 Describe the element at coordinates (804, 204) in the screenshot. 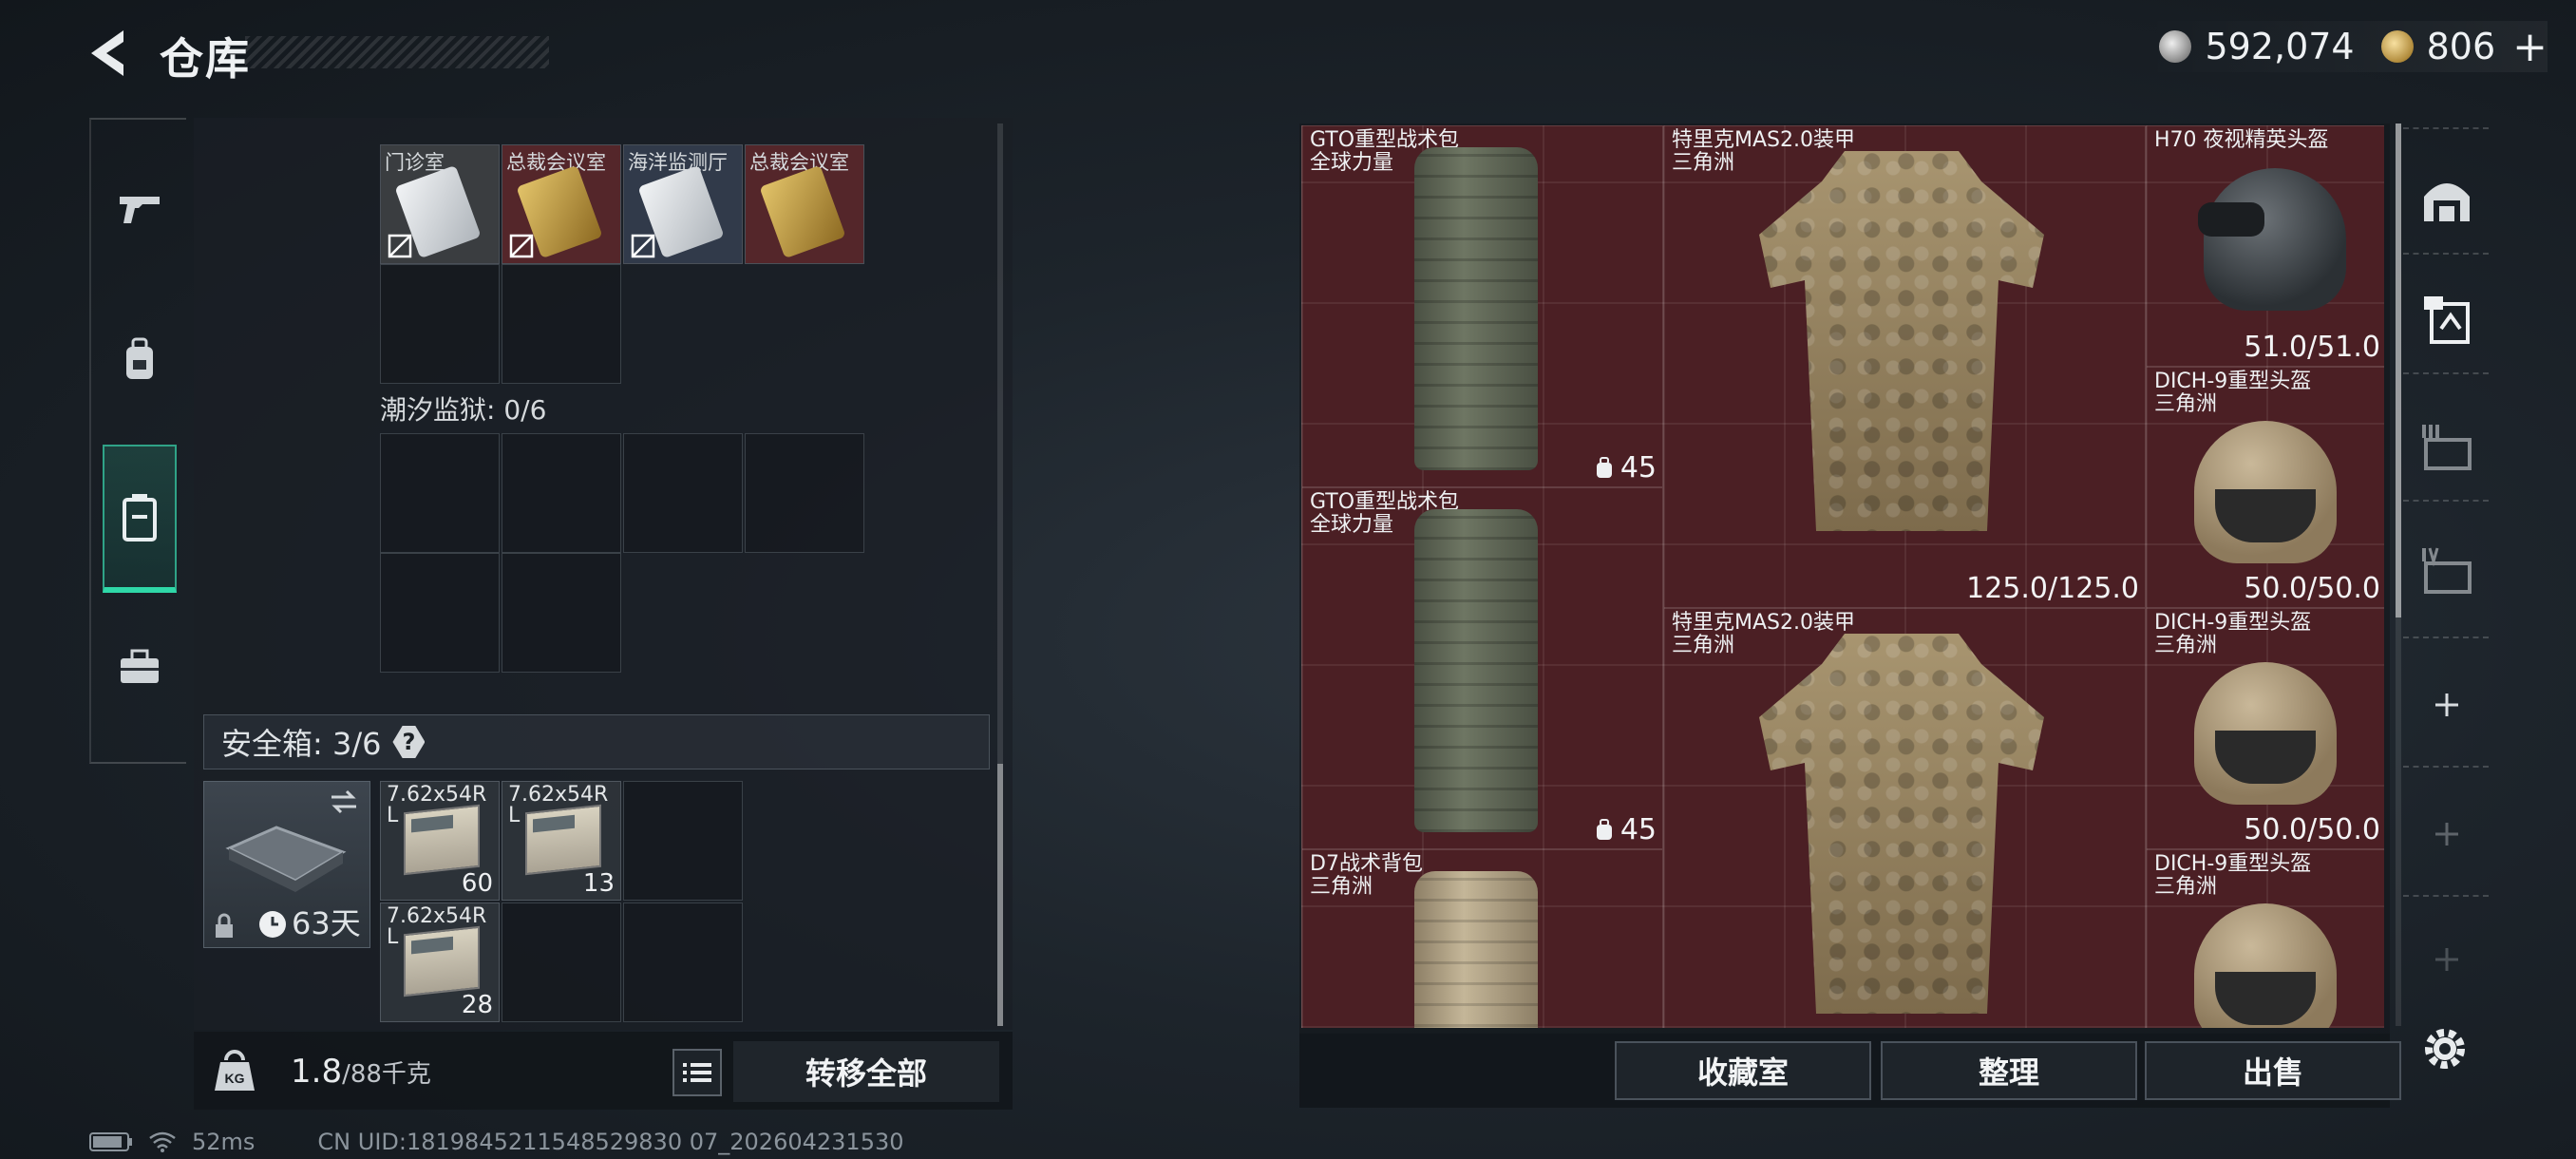

I see `item-card-3: 总裁会议室` at that location.